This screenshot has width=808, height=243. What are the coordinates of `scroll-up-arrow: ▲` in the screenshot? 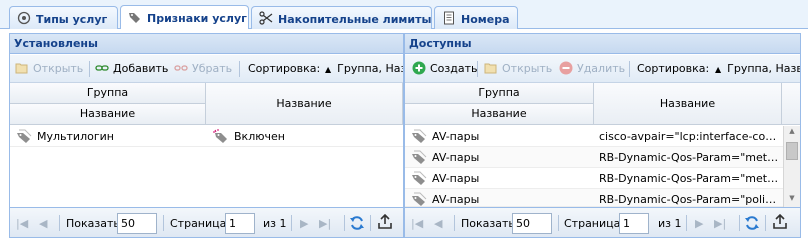 It's located at (792, 133).